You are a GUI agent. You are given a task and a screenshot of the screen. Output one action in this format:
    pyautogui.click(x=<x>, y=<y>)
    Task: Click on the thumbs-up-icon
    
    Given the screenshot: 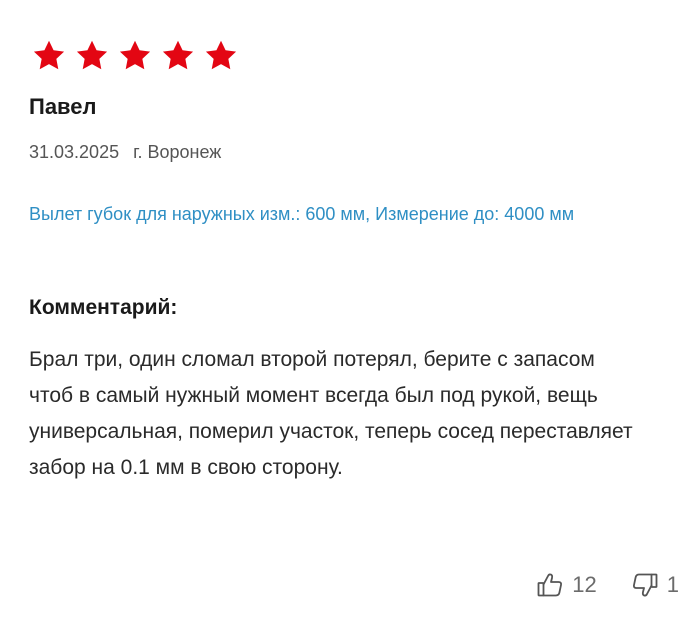 What is the action you would take?
    pyautogui.click(x=550, y=585)
    